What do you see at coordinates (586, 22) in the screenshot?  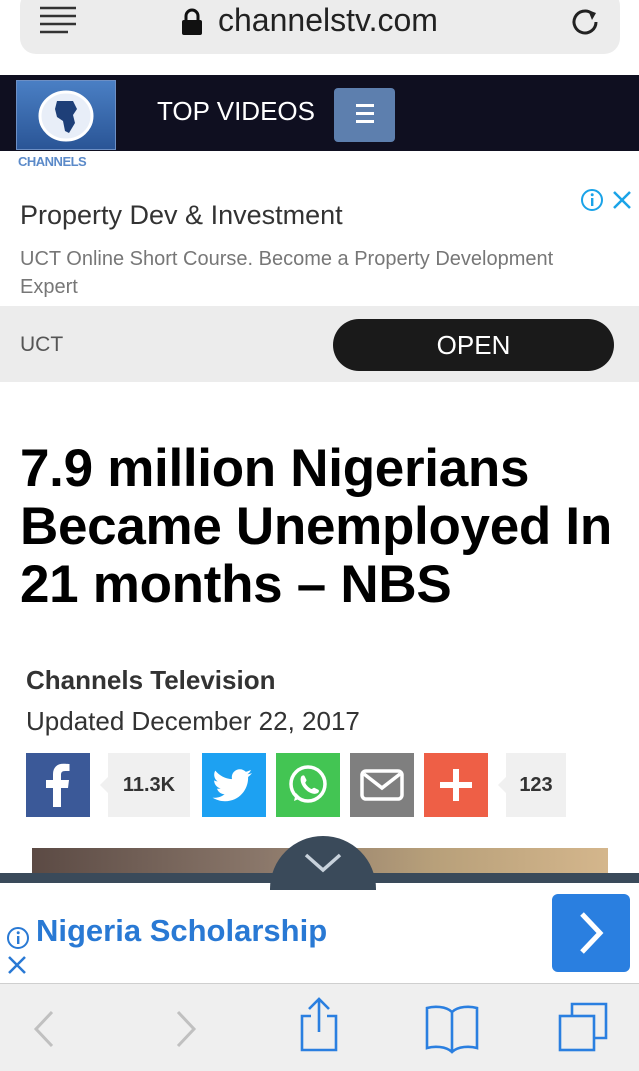 I see `reload-icon` at bounding box center [586, 22].